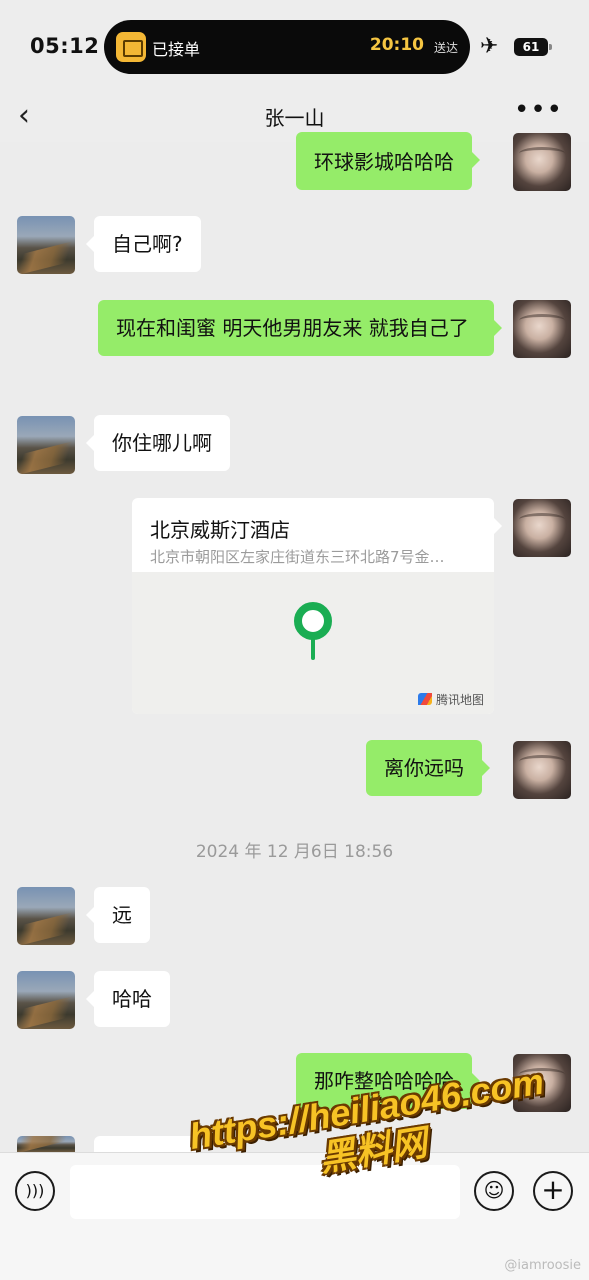 The width and height of the screenshot is (589, 1280). I want to click on tencent-map-logo-icon, so click(424, 699).